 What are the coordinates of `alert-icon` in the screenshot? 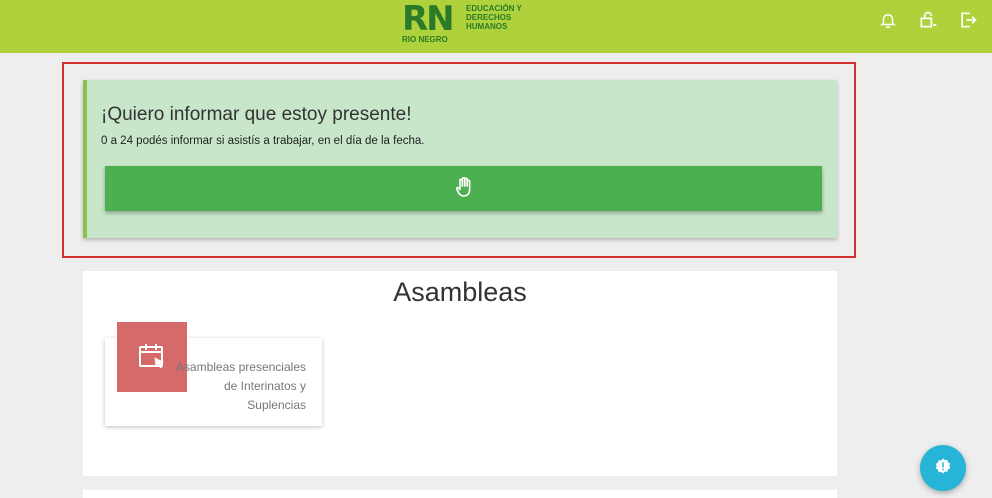 It's located at (943, 468).